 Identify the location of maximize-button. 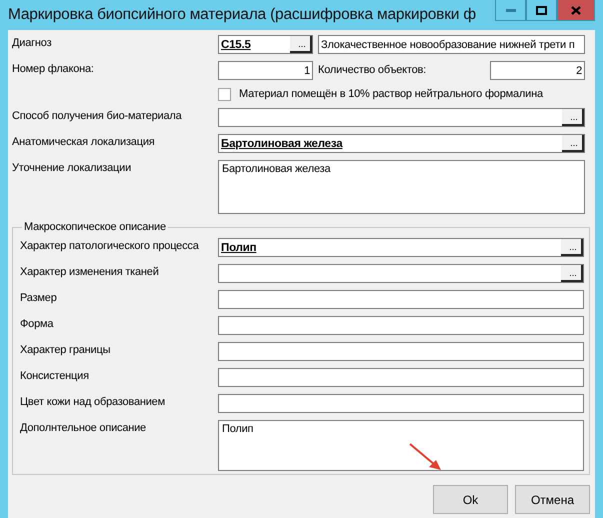
(541, 10).